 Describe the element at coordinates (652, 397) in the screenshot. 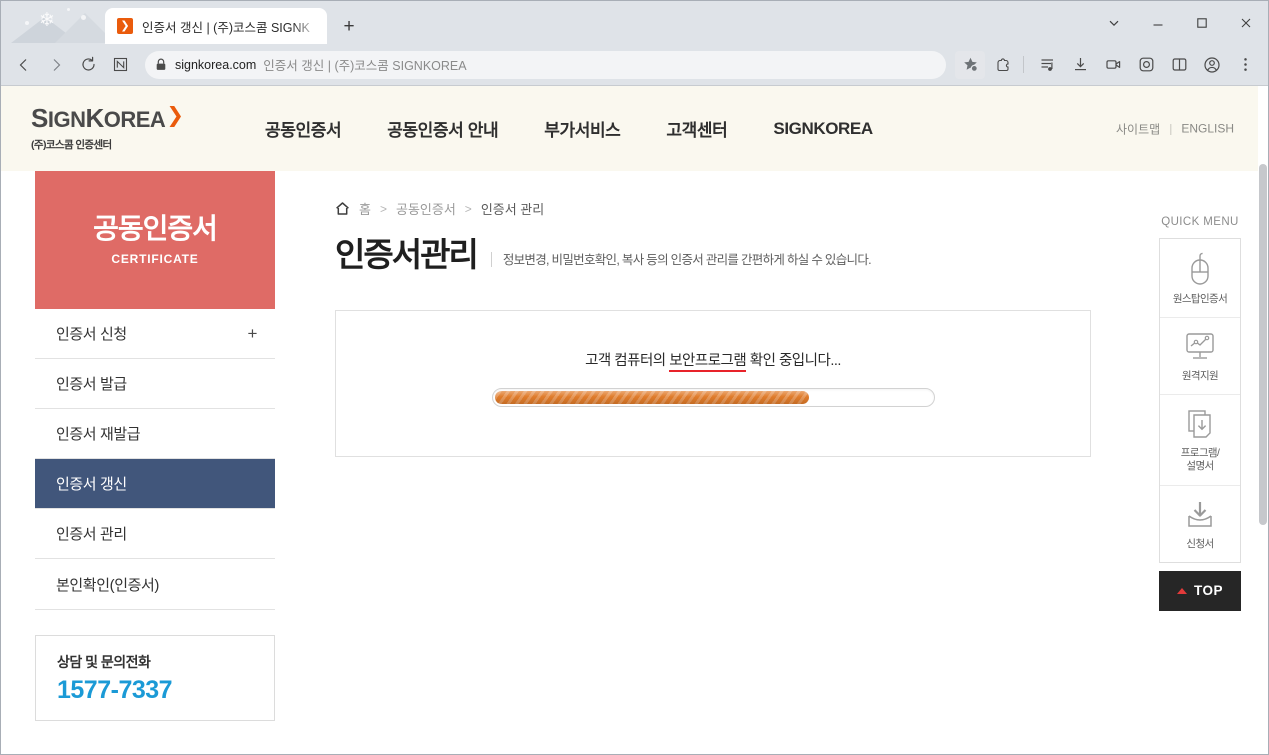

I see `progress-bar-fill` at that location.